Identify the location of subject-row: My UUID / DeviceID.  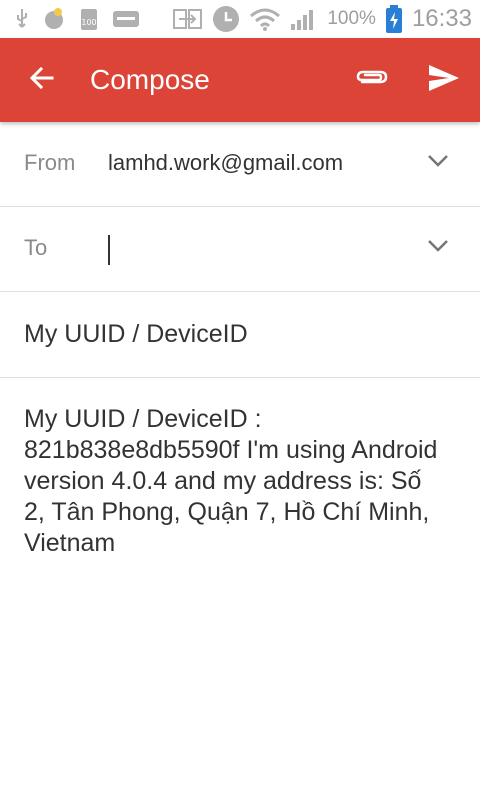
(240, 335).